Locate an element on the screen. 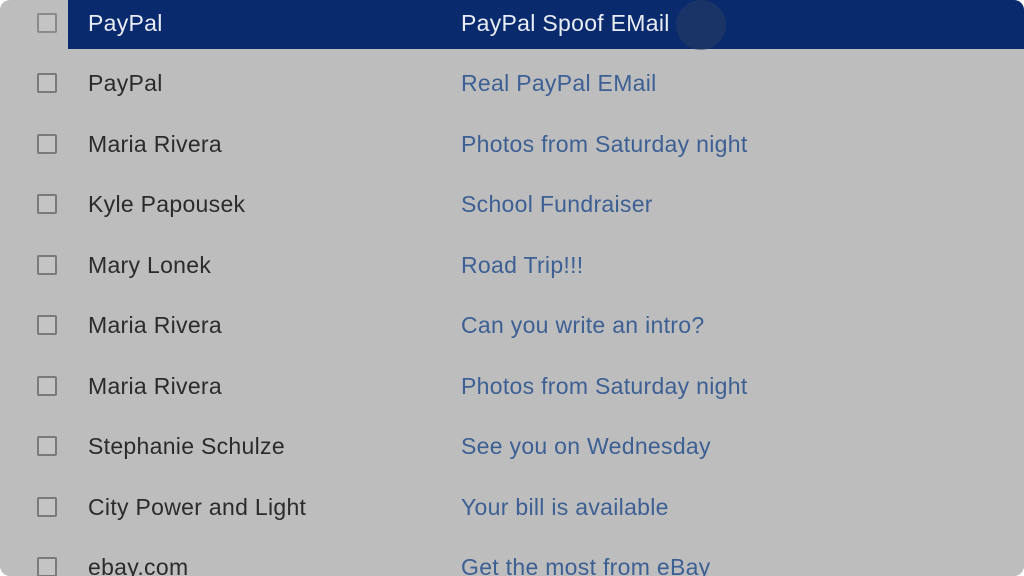 The image size is (1024, 576). email-subject-link: Road Trip!!! is located at coordinates (522, 265).